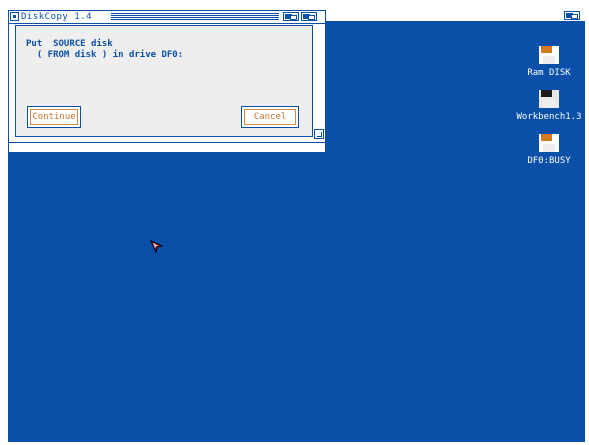 The width and height of the screenshot is (589, 445). What do you see at coordinates (549, 55) in the screenshot?
I see `ram-disk-icon` at bounding box center [549, 55].